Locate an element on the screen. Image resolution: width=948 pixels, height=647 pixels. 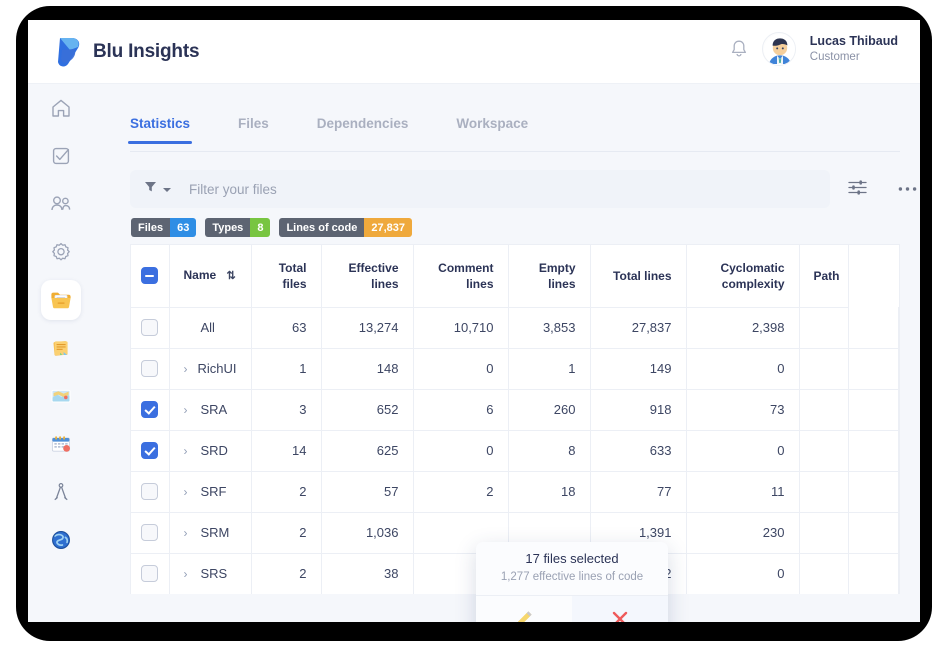
app-header: Blu Insights Lucas Thibaud Customer is located at coordinates (474, 52).